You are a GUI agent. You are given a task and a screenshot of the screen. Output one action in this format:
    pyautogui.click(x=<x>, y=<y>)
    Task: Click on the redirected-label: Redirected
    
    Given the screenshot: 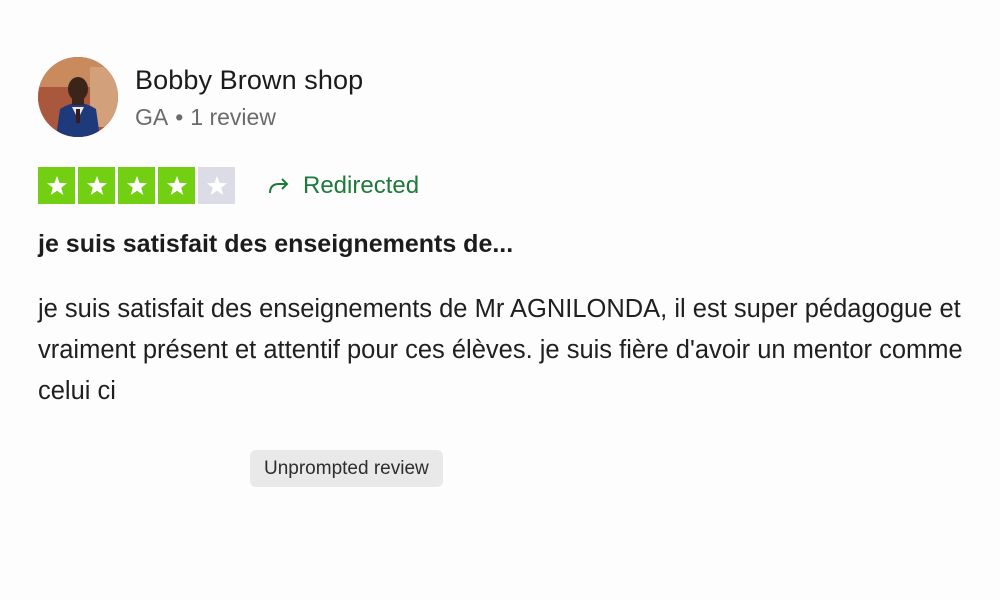 What is the action you would take?
    pyautogui.click(x=361, y=185)
    